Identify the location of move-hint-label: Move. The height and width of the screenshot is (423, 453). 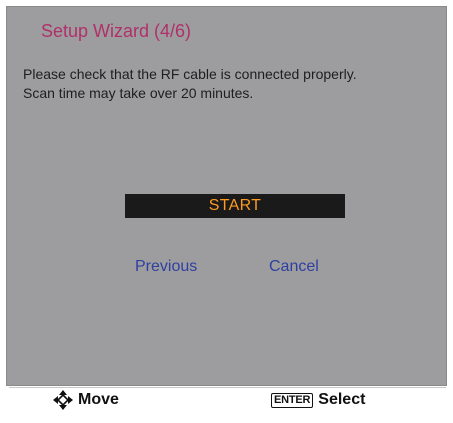
(98, 399).